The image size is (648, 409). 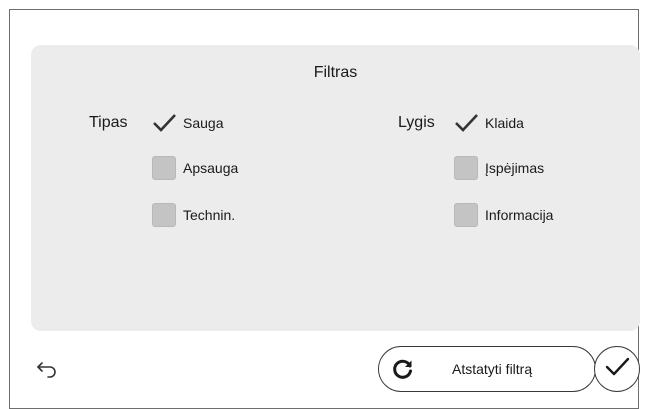 What do you see at coordinates (108, 122) in the screenshot?
I see `type-group-label: Tipas` at bounding box center [108, 122].